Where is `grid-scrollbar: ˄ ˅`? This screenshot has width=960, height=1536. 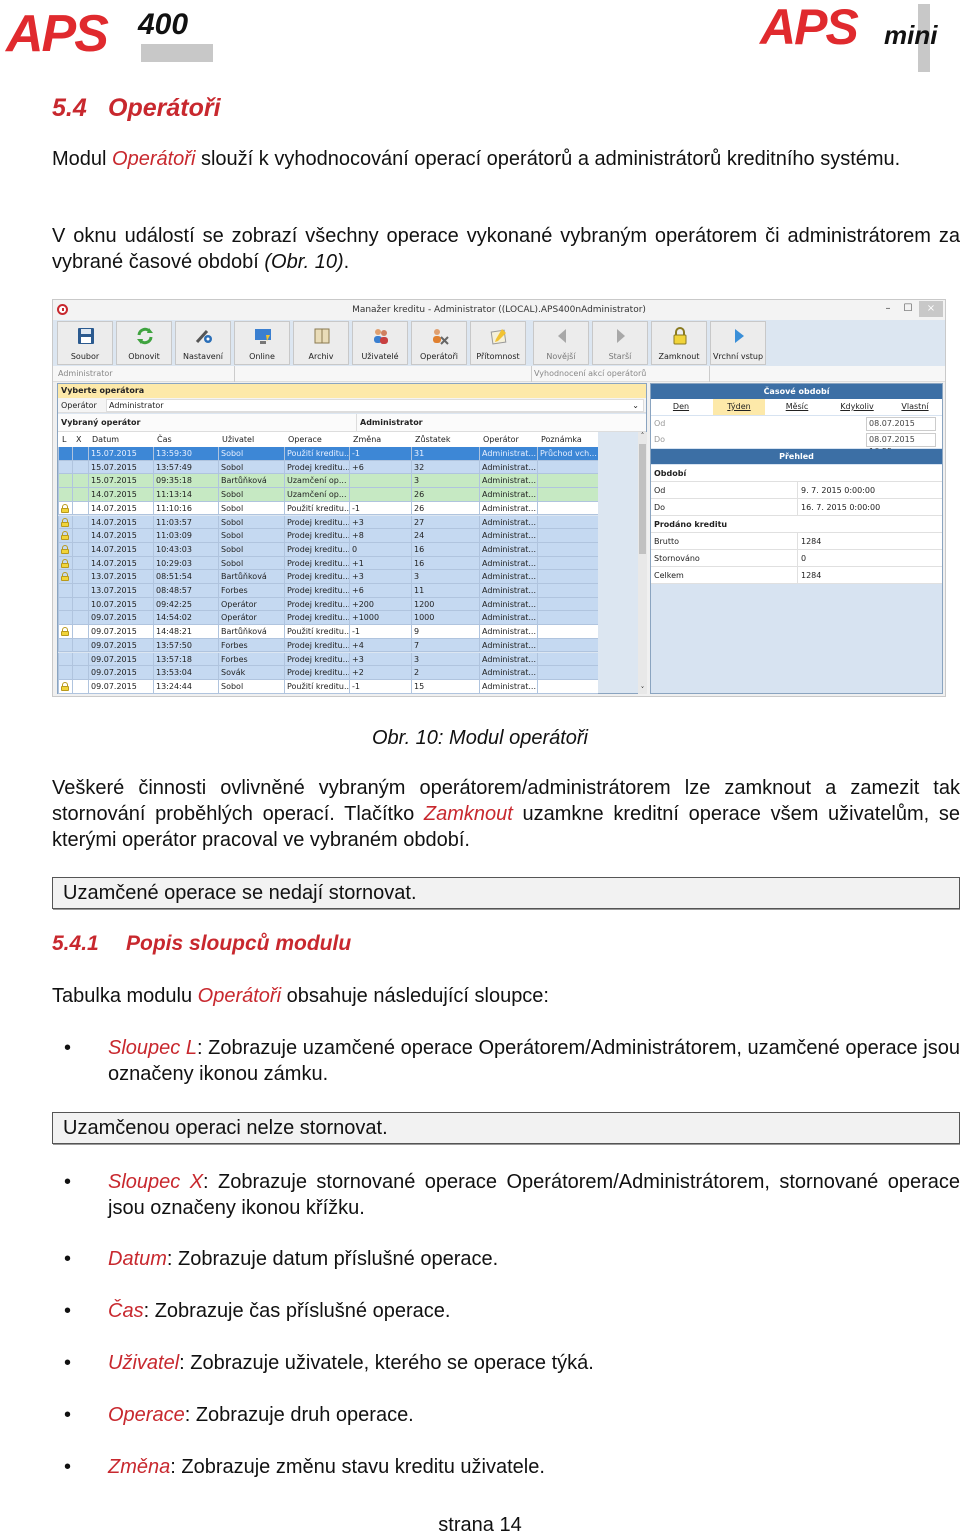 grid-scrollbar: ˄ ˅ is located at coordinates (642, 563).